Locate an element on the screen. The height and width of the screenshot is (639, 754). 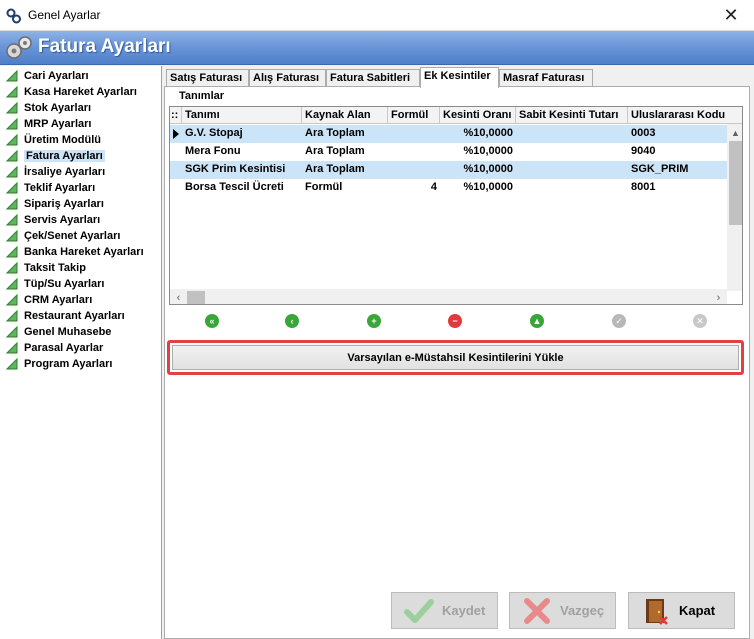
window-title: Genel Ayarlar is located at coordinates (64, 15).